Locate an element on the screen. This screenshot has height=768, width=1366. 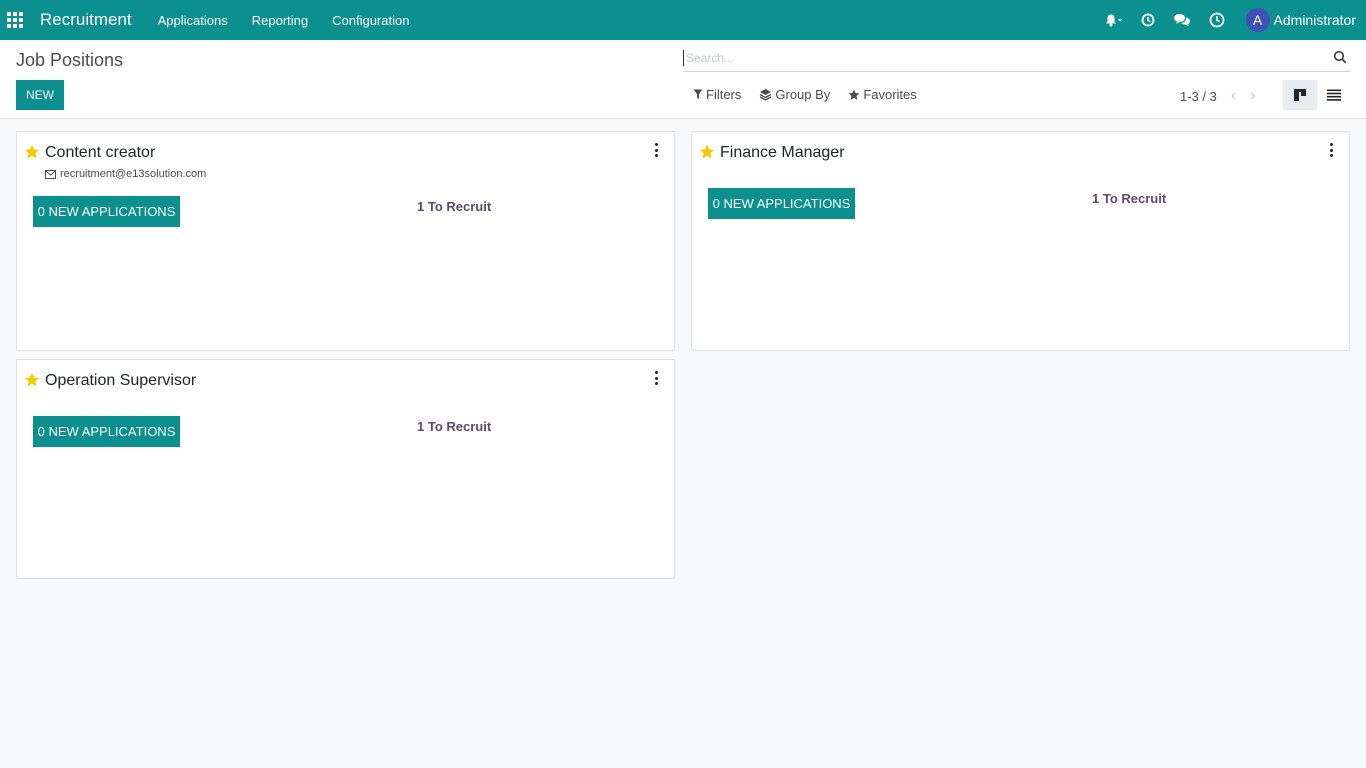
menu-applications: Applications is located at coordinates (193, 20).